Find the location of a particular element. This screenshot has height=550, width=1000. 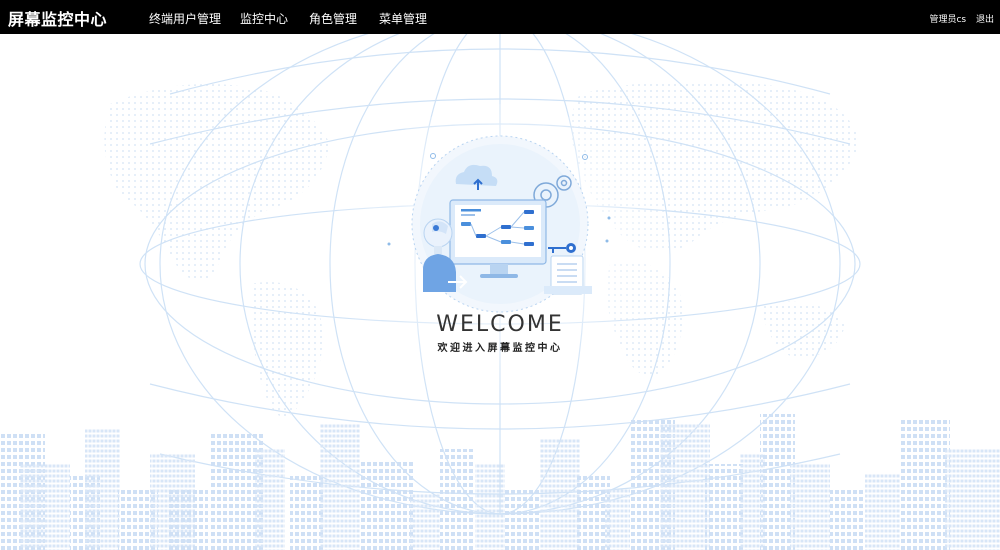

nav-item-menu-management: 菜单管理 is located at coordinates (403, 18).